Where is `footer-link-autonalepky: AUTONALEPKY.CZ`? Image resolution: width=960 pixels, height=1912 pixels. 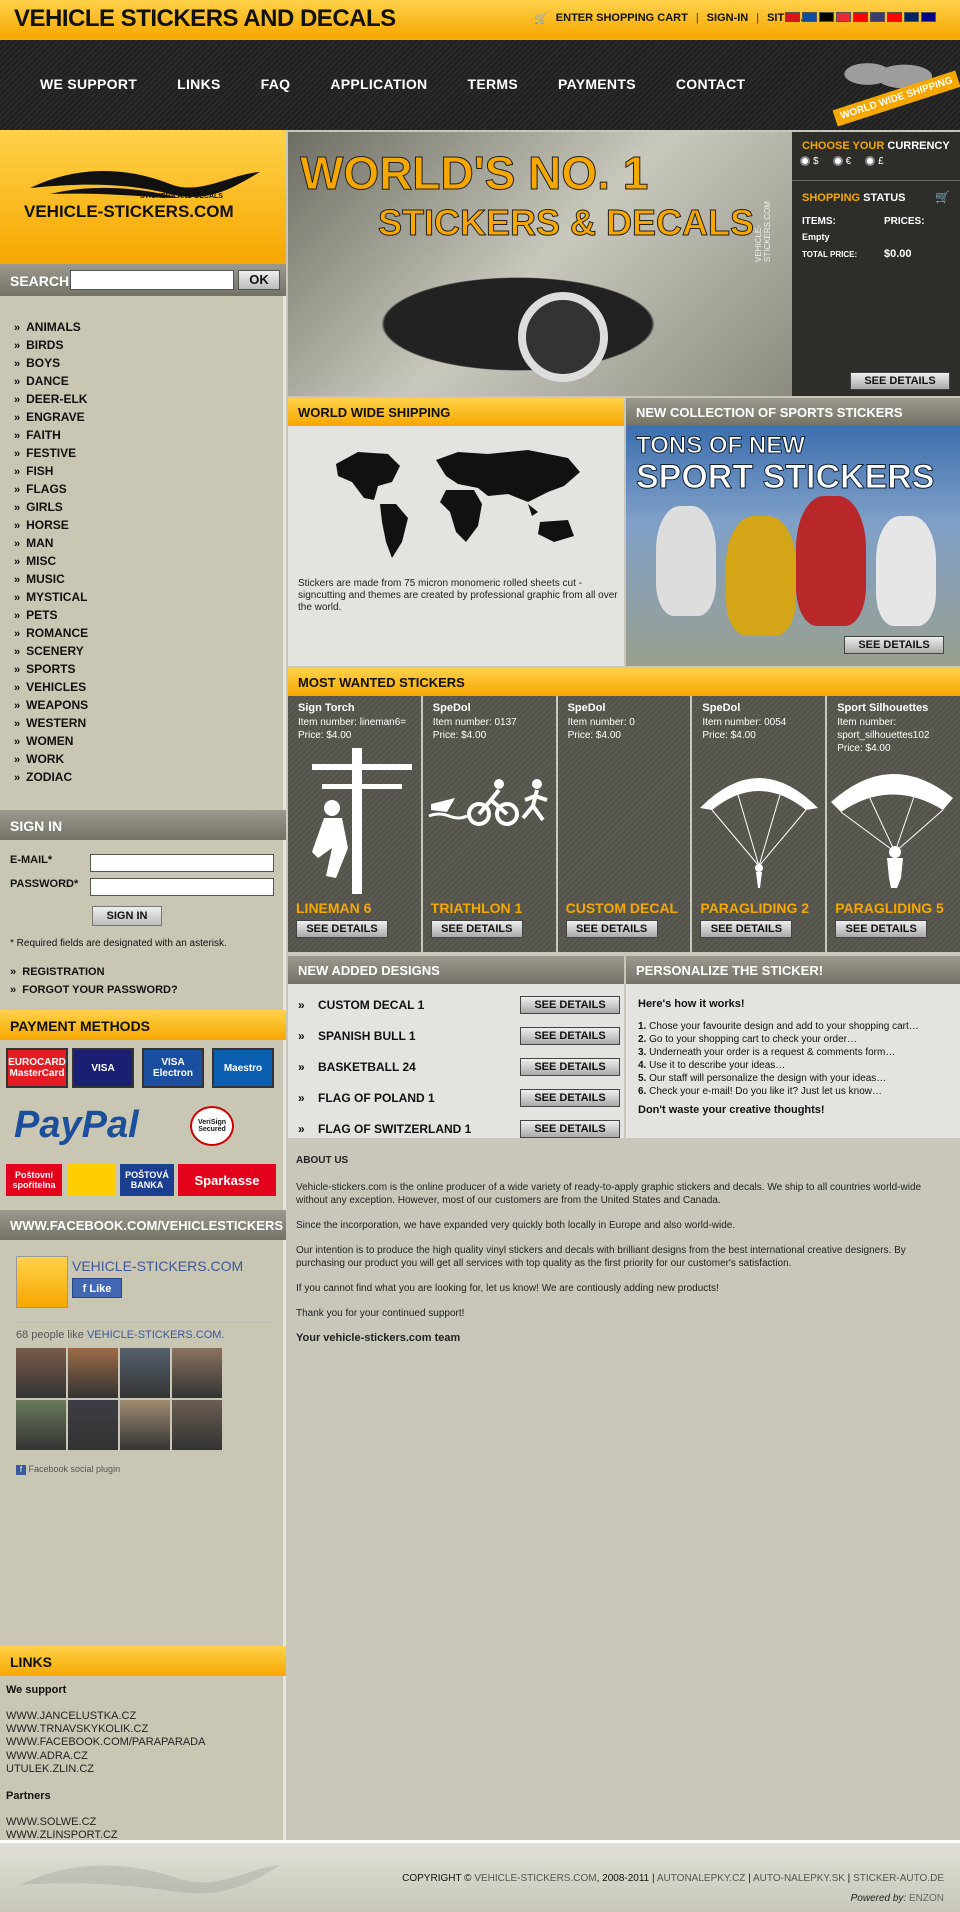
footer-link-autonalepky: AUTONALEPKY.CZ is located at coordinates (701, 1878).